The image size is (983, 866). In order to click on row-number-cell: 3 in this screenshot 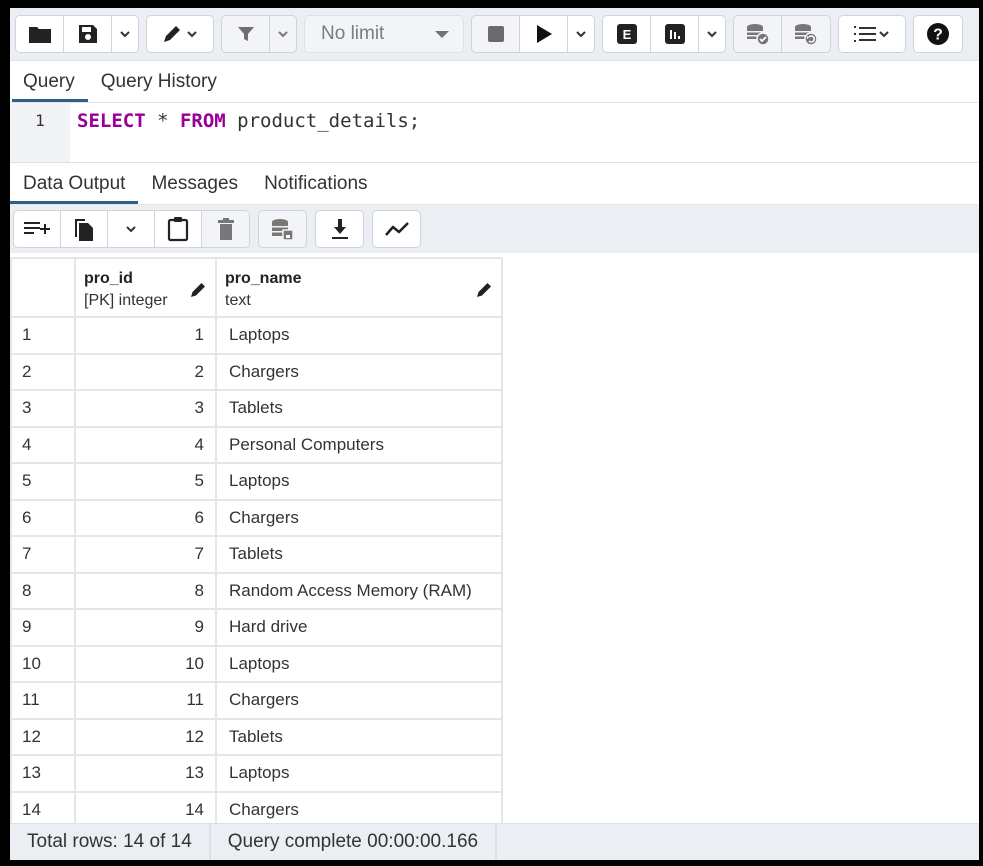, I will do `click(43, 408)`.